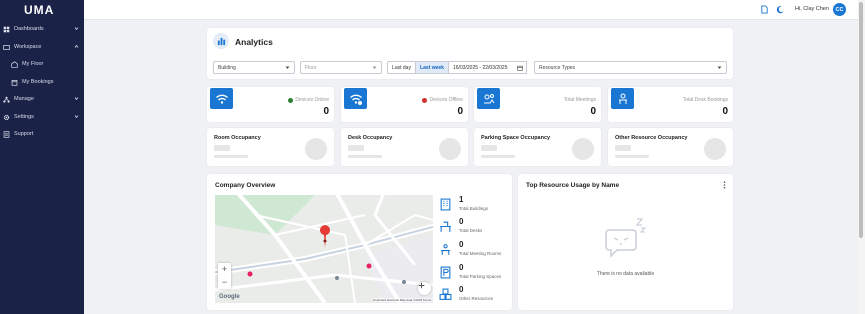 The height and width of the screenshot is (314, 865). Describe the element at coordinates (445, 249) in the screenshot. I see `meeting-room-icon` at that location.